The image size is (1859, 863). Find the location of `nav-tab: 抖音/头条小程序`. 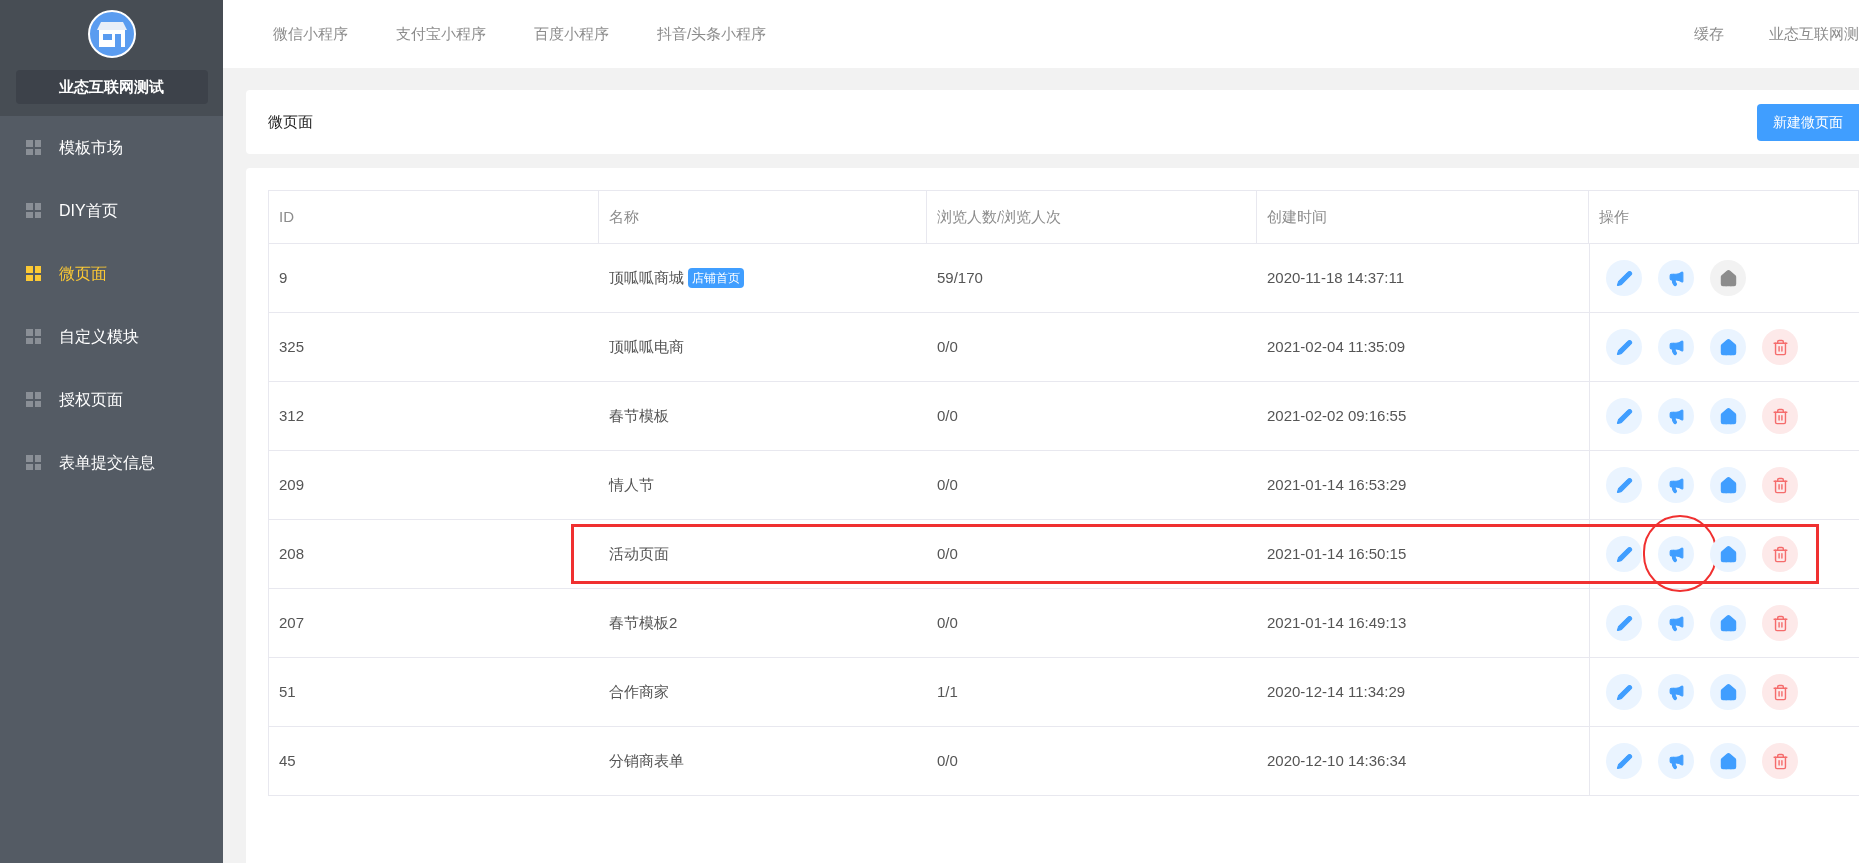

nav-tab: 抖音/头条小程序 is located at coordinates (712, 34).